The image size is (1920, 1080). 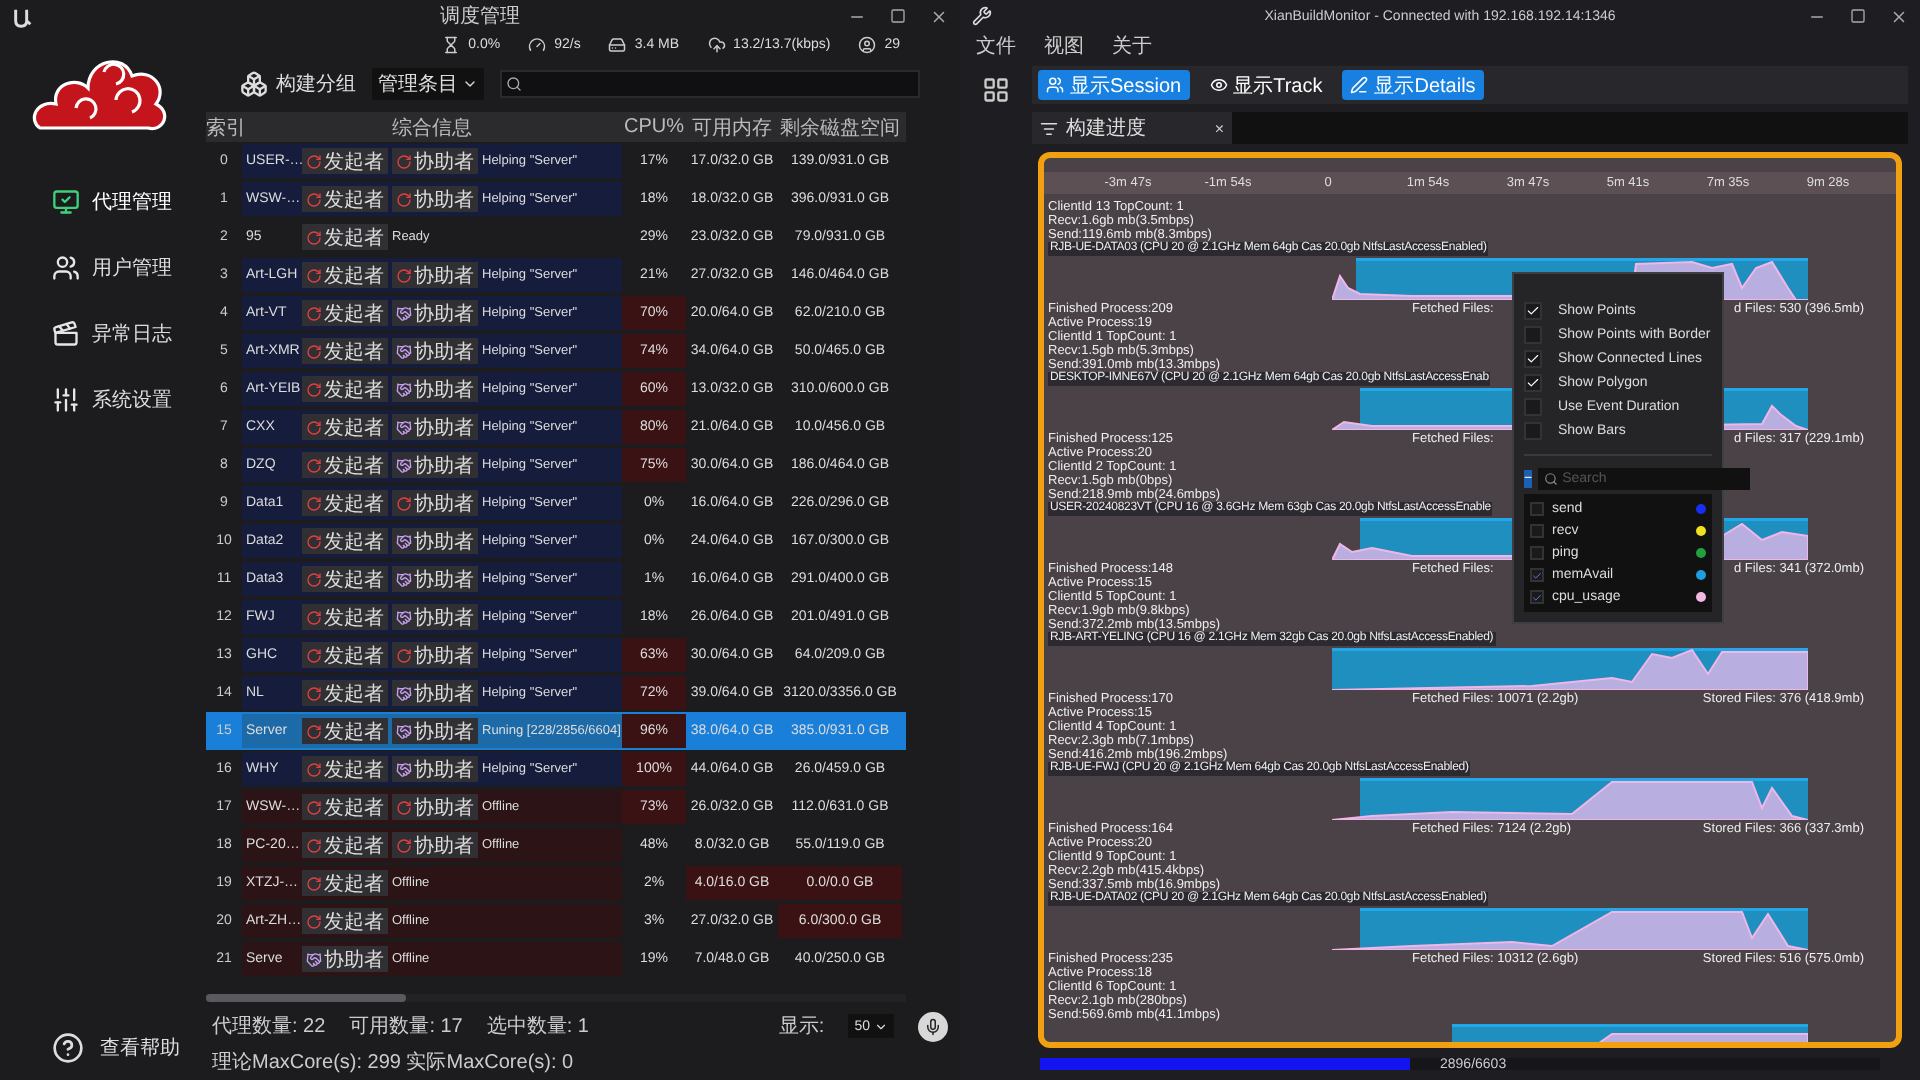 What do you see at coordinates (306, 998) in the screenshot?
I see `scrollbar-thumb` at bounding box center [306, 998].